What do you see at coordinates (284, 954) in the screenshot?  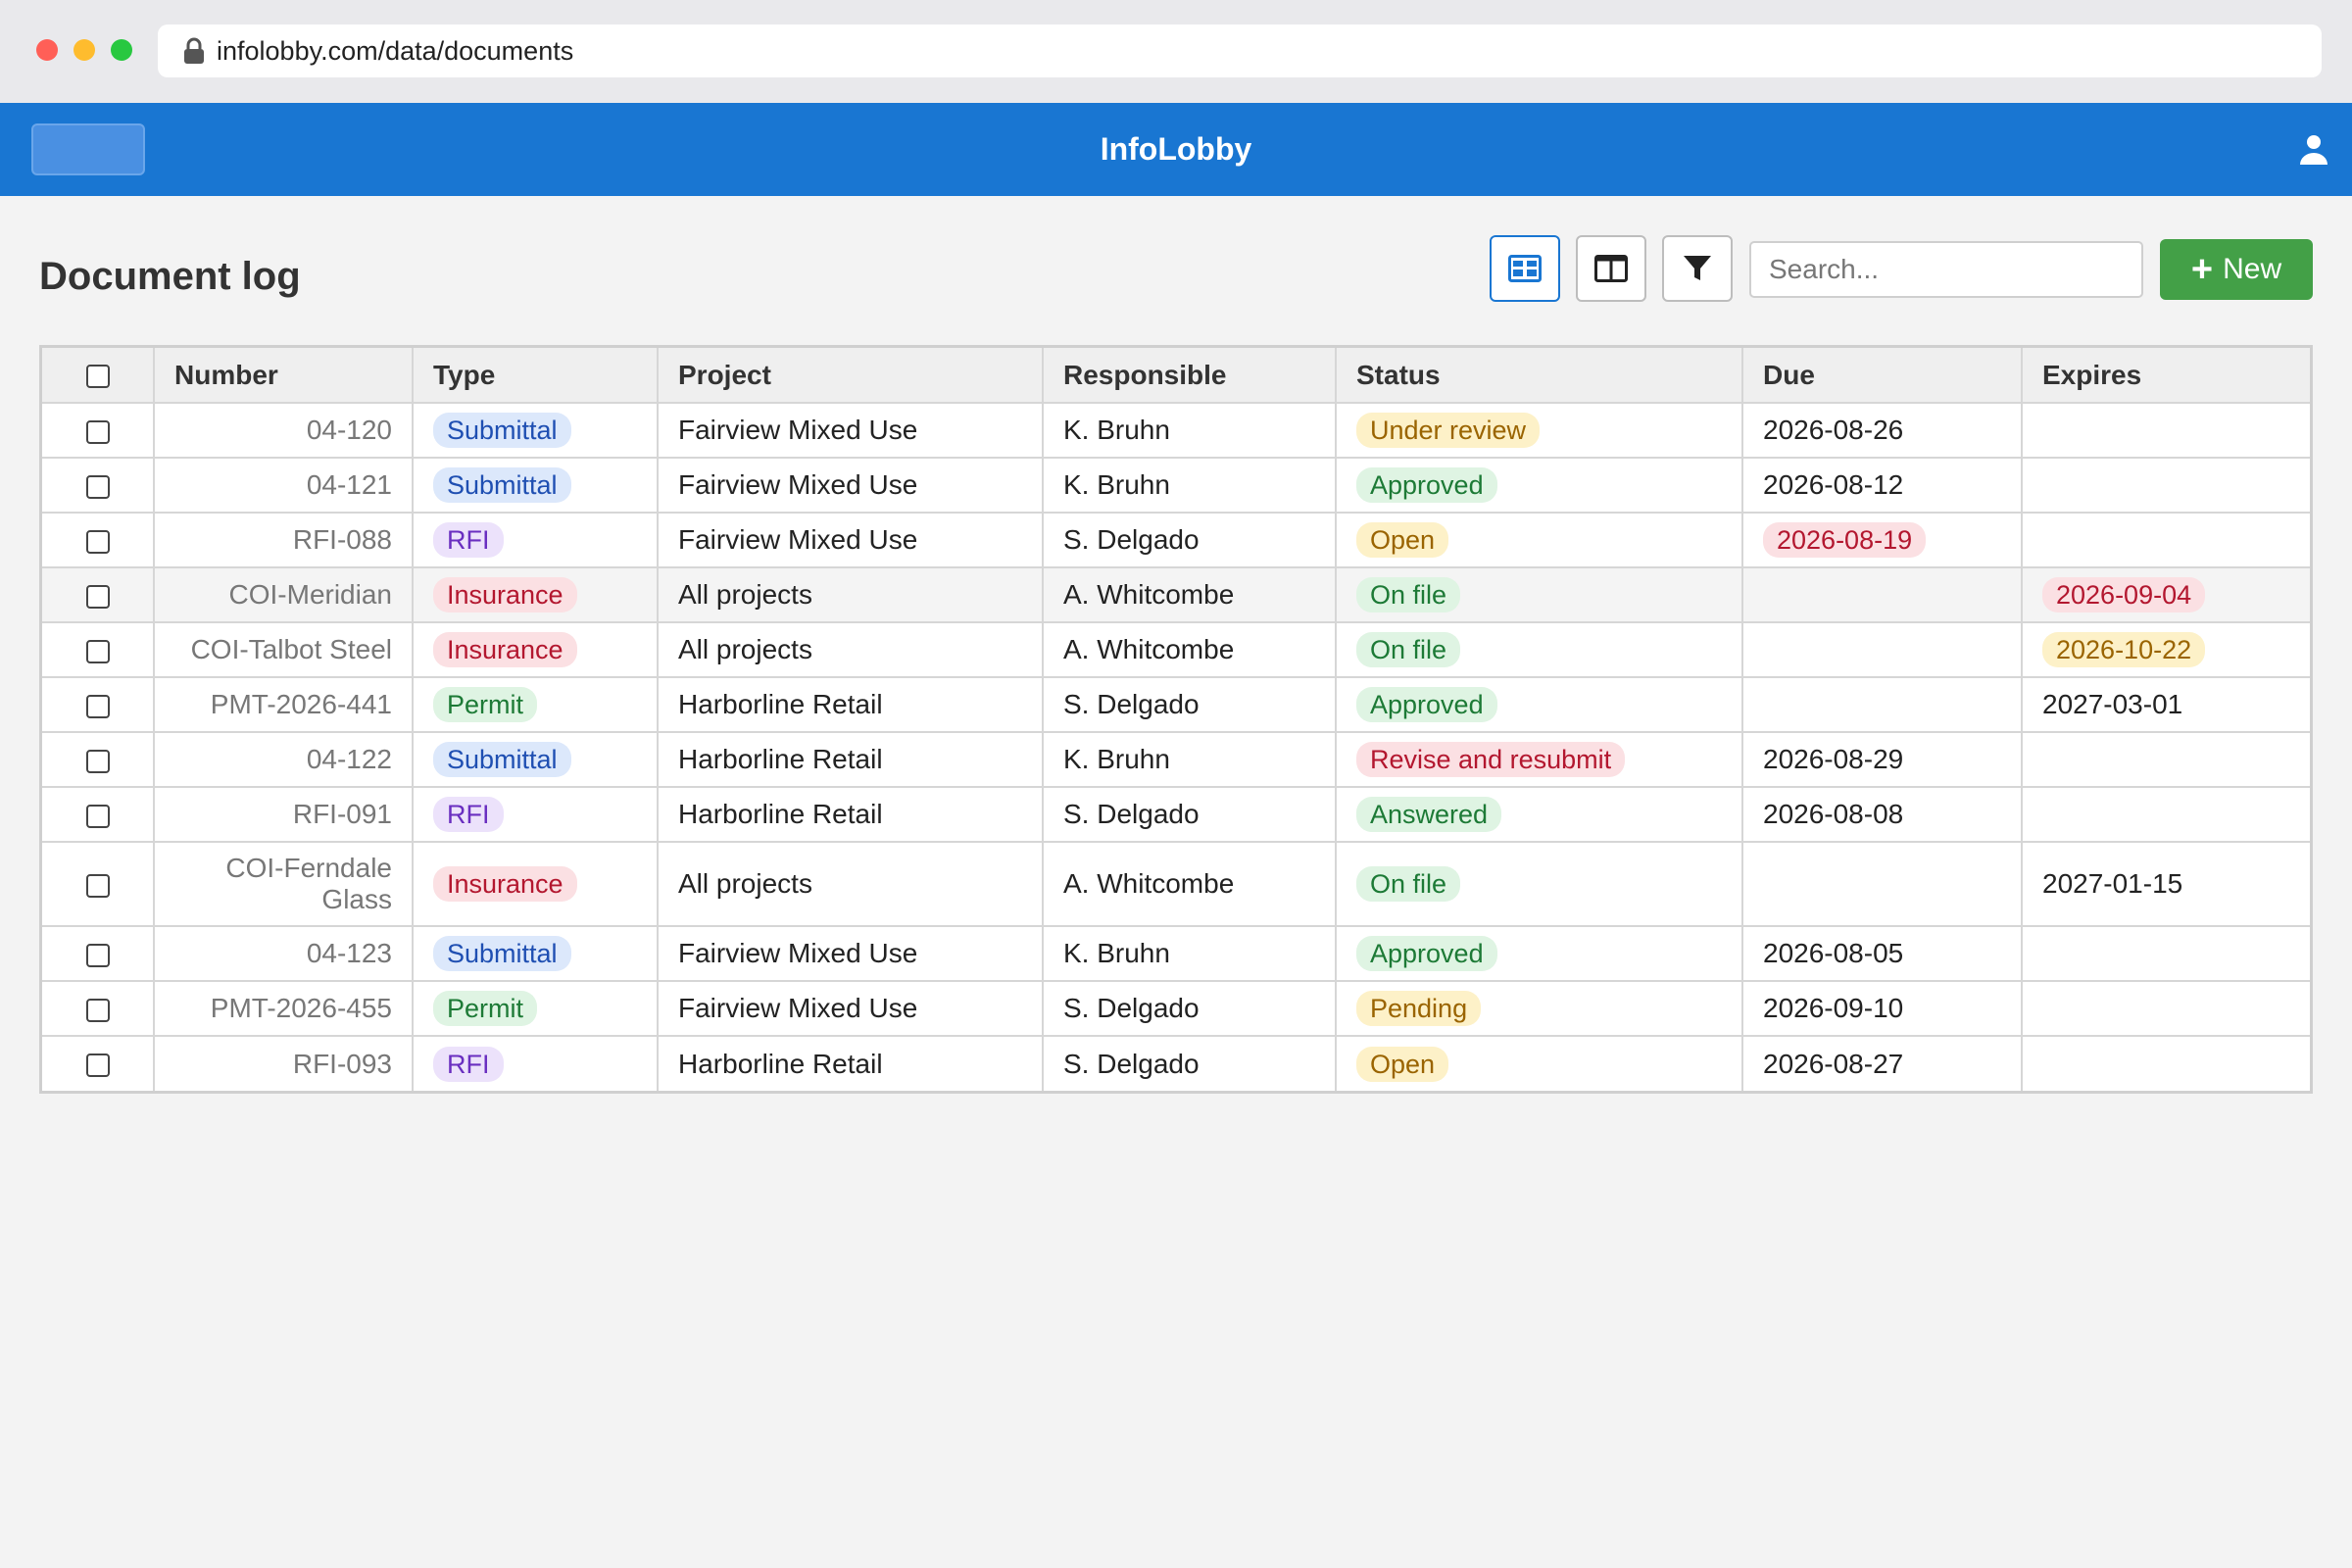 I see `number-cell: 04-123` at bounding box center [284, 954].